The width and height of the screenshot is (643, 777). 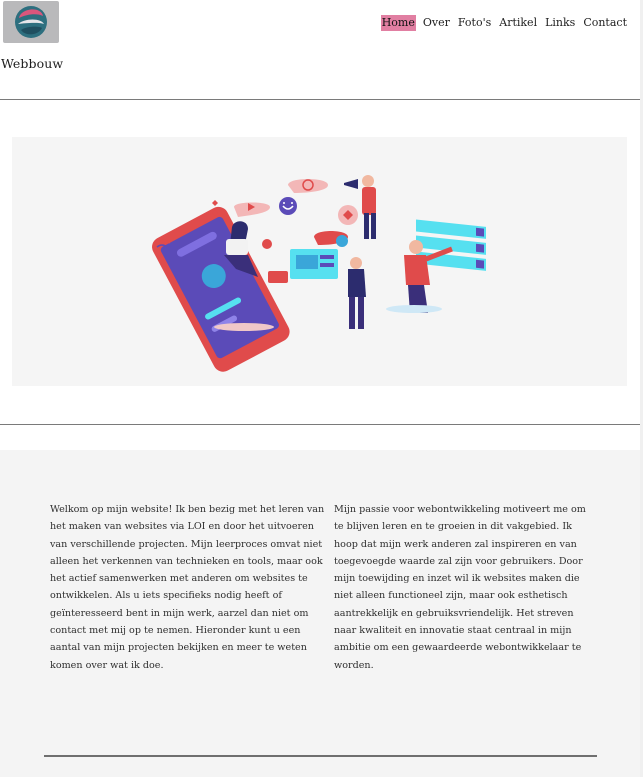 What do you see at coordinates (474, 23) in the screenshot?
I see `nav-fotos: Foto's` at bounding box center [474, 23].